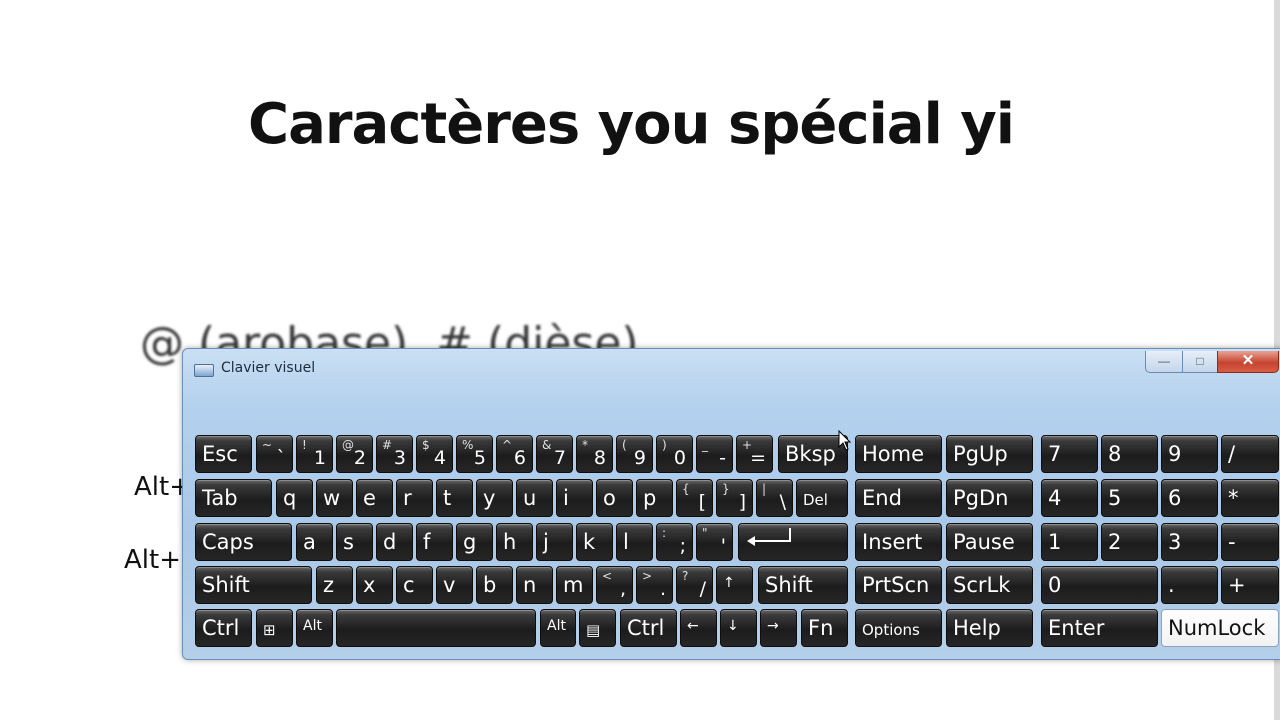  Describe the element at coordinates (494, 585) in the screenshot. I see `key-b: b` at that location.